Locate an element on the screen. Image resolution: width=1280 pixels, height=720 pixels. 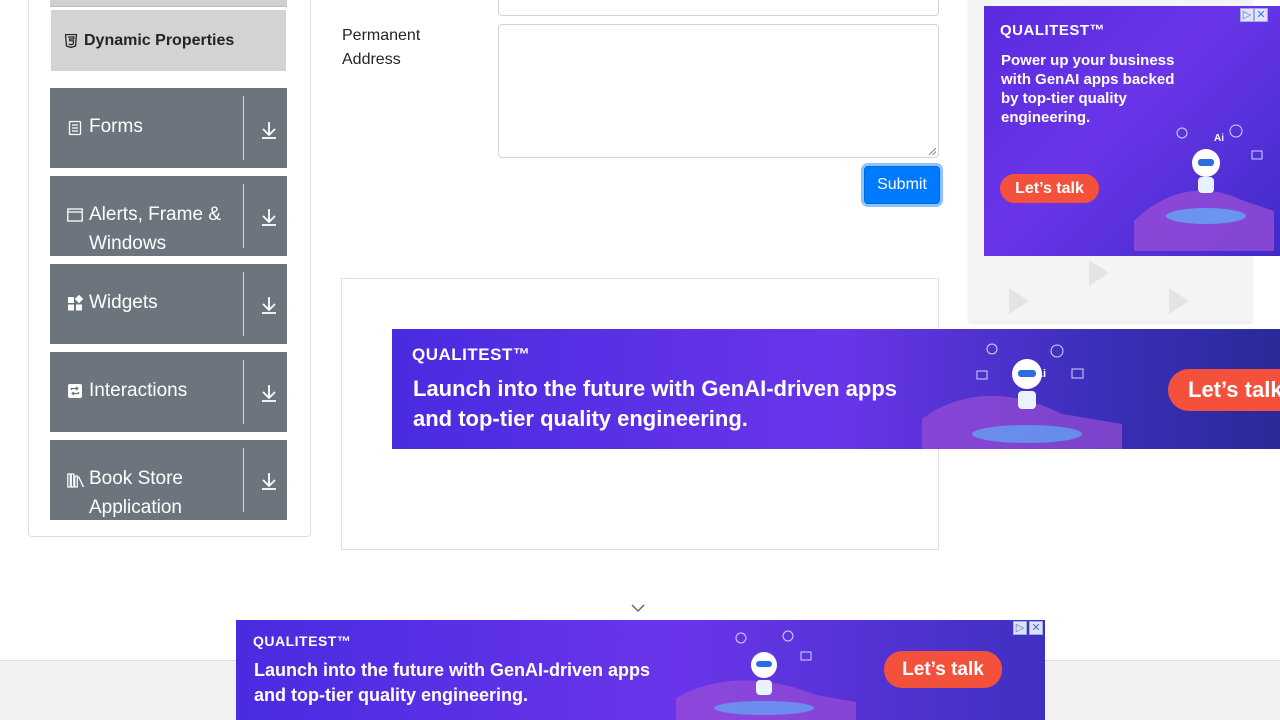
sidebar-group-label: Interactions is located at coordinates (138, 390).